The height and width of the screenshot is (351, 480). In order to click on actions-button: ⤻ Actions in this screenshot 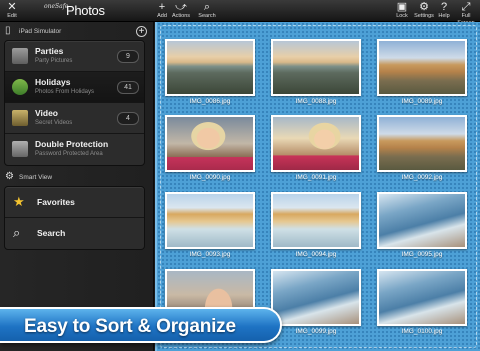, I will do `click(181, 11)`.